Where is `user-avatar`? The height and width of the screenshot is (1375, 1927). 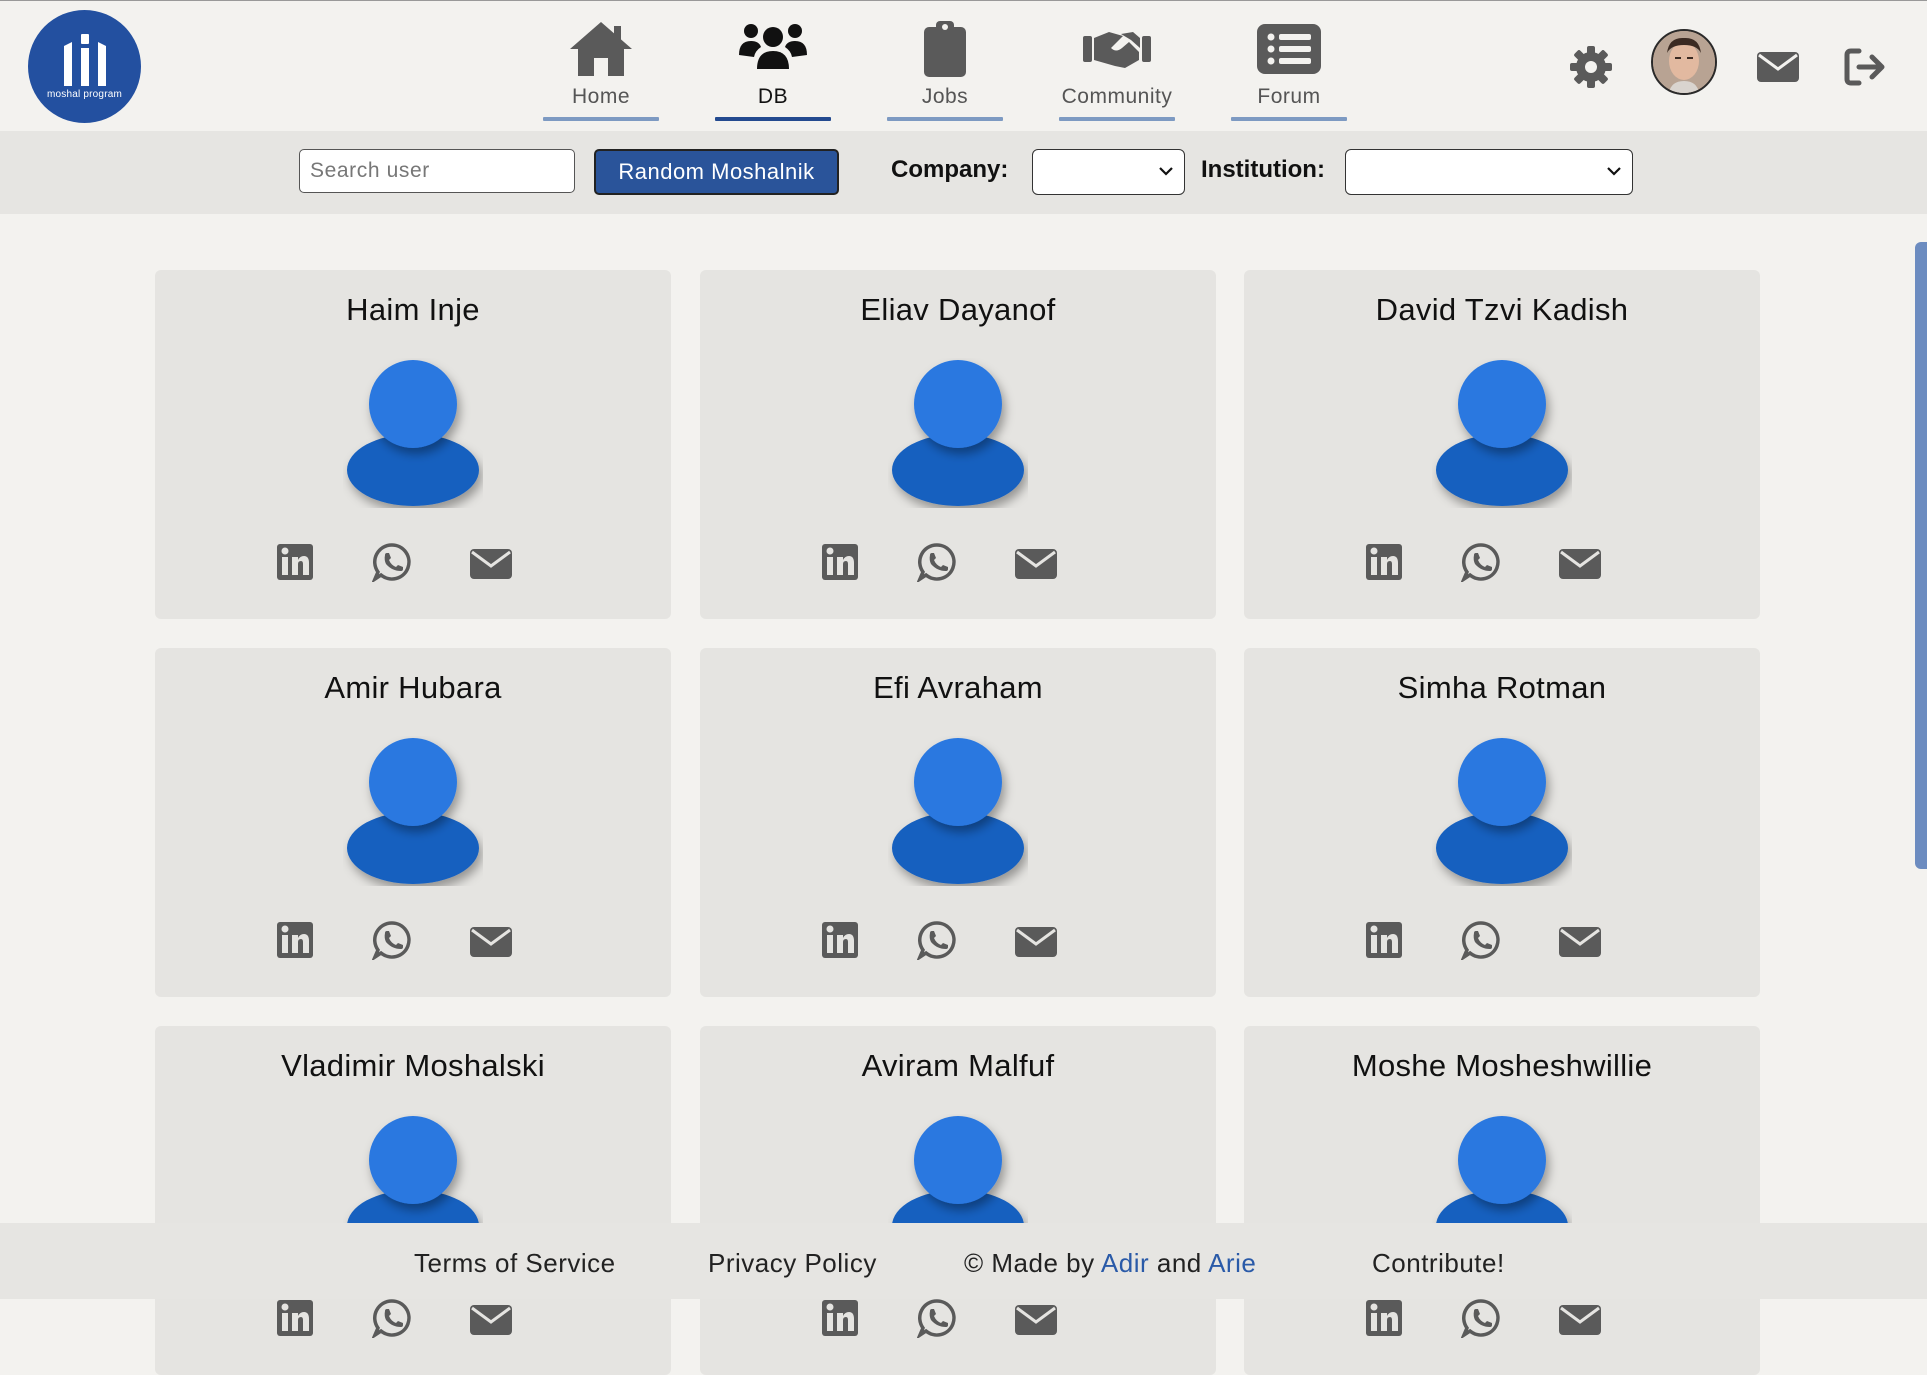
user-avatar is located at coordinates (1684, 62).